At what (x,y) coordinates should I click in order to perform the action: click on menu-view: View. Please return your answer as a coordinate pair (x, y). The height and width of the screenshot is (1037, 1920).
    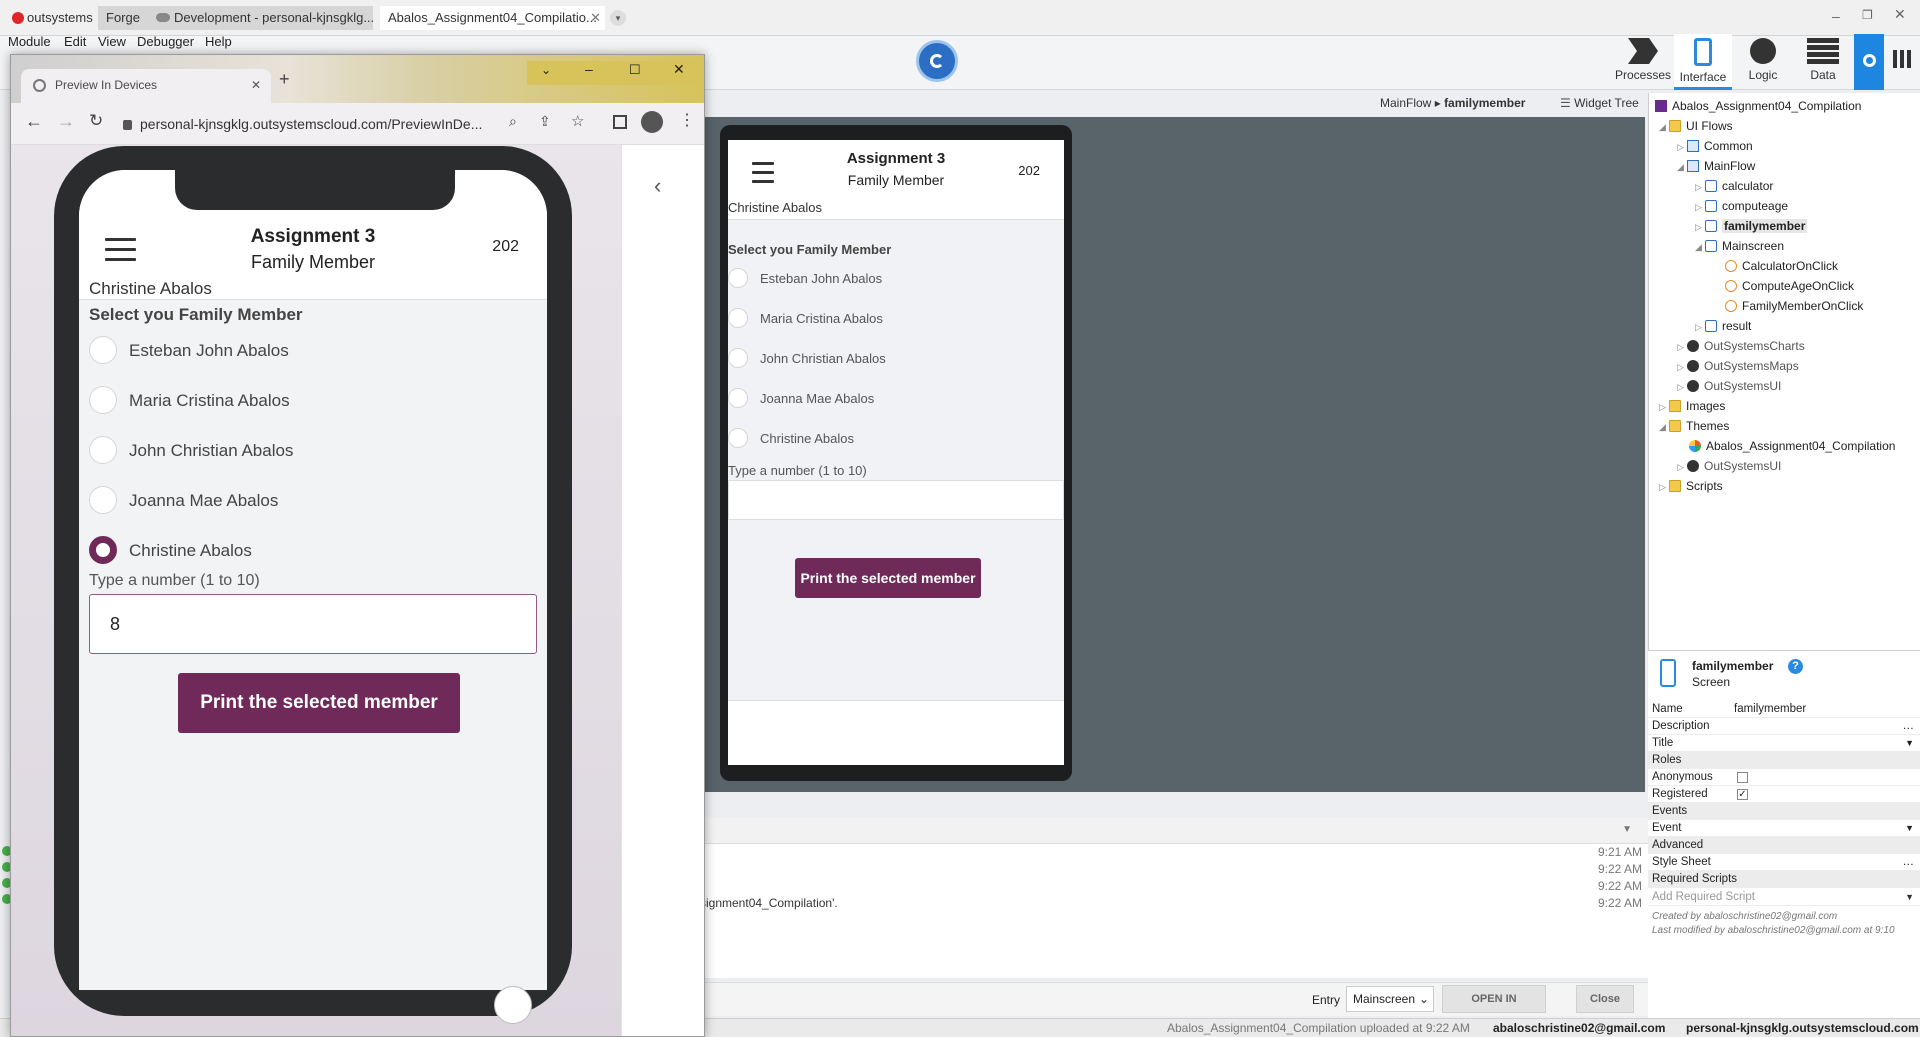
    Looking at the image, I should click on (112, 41).